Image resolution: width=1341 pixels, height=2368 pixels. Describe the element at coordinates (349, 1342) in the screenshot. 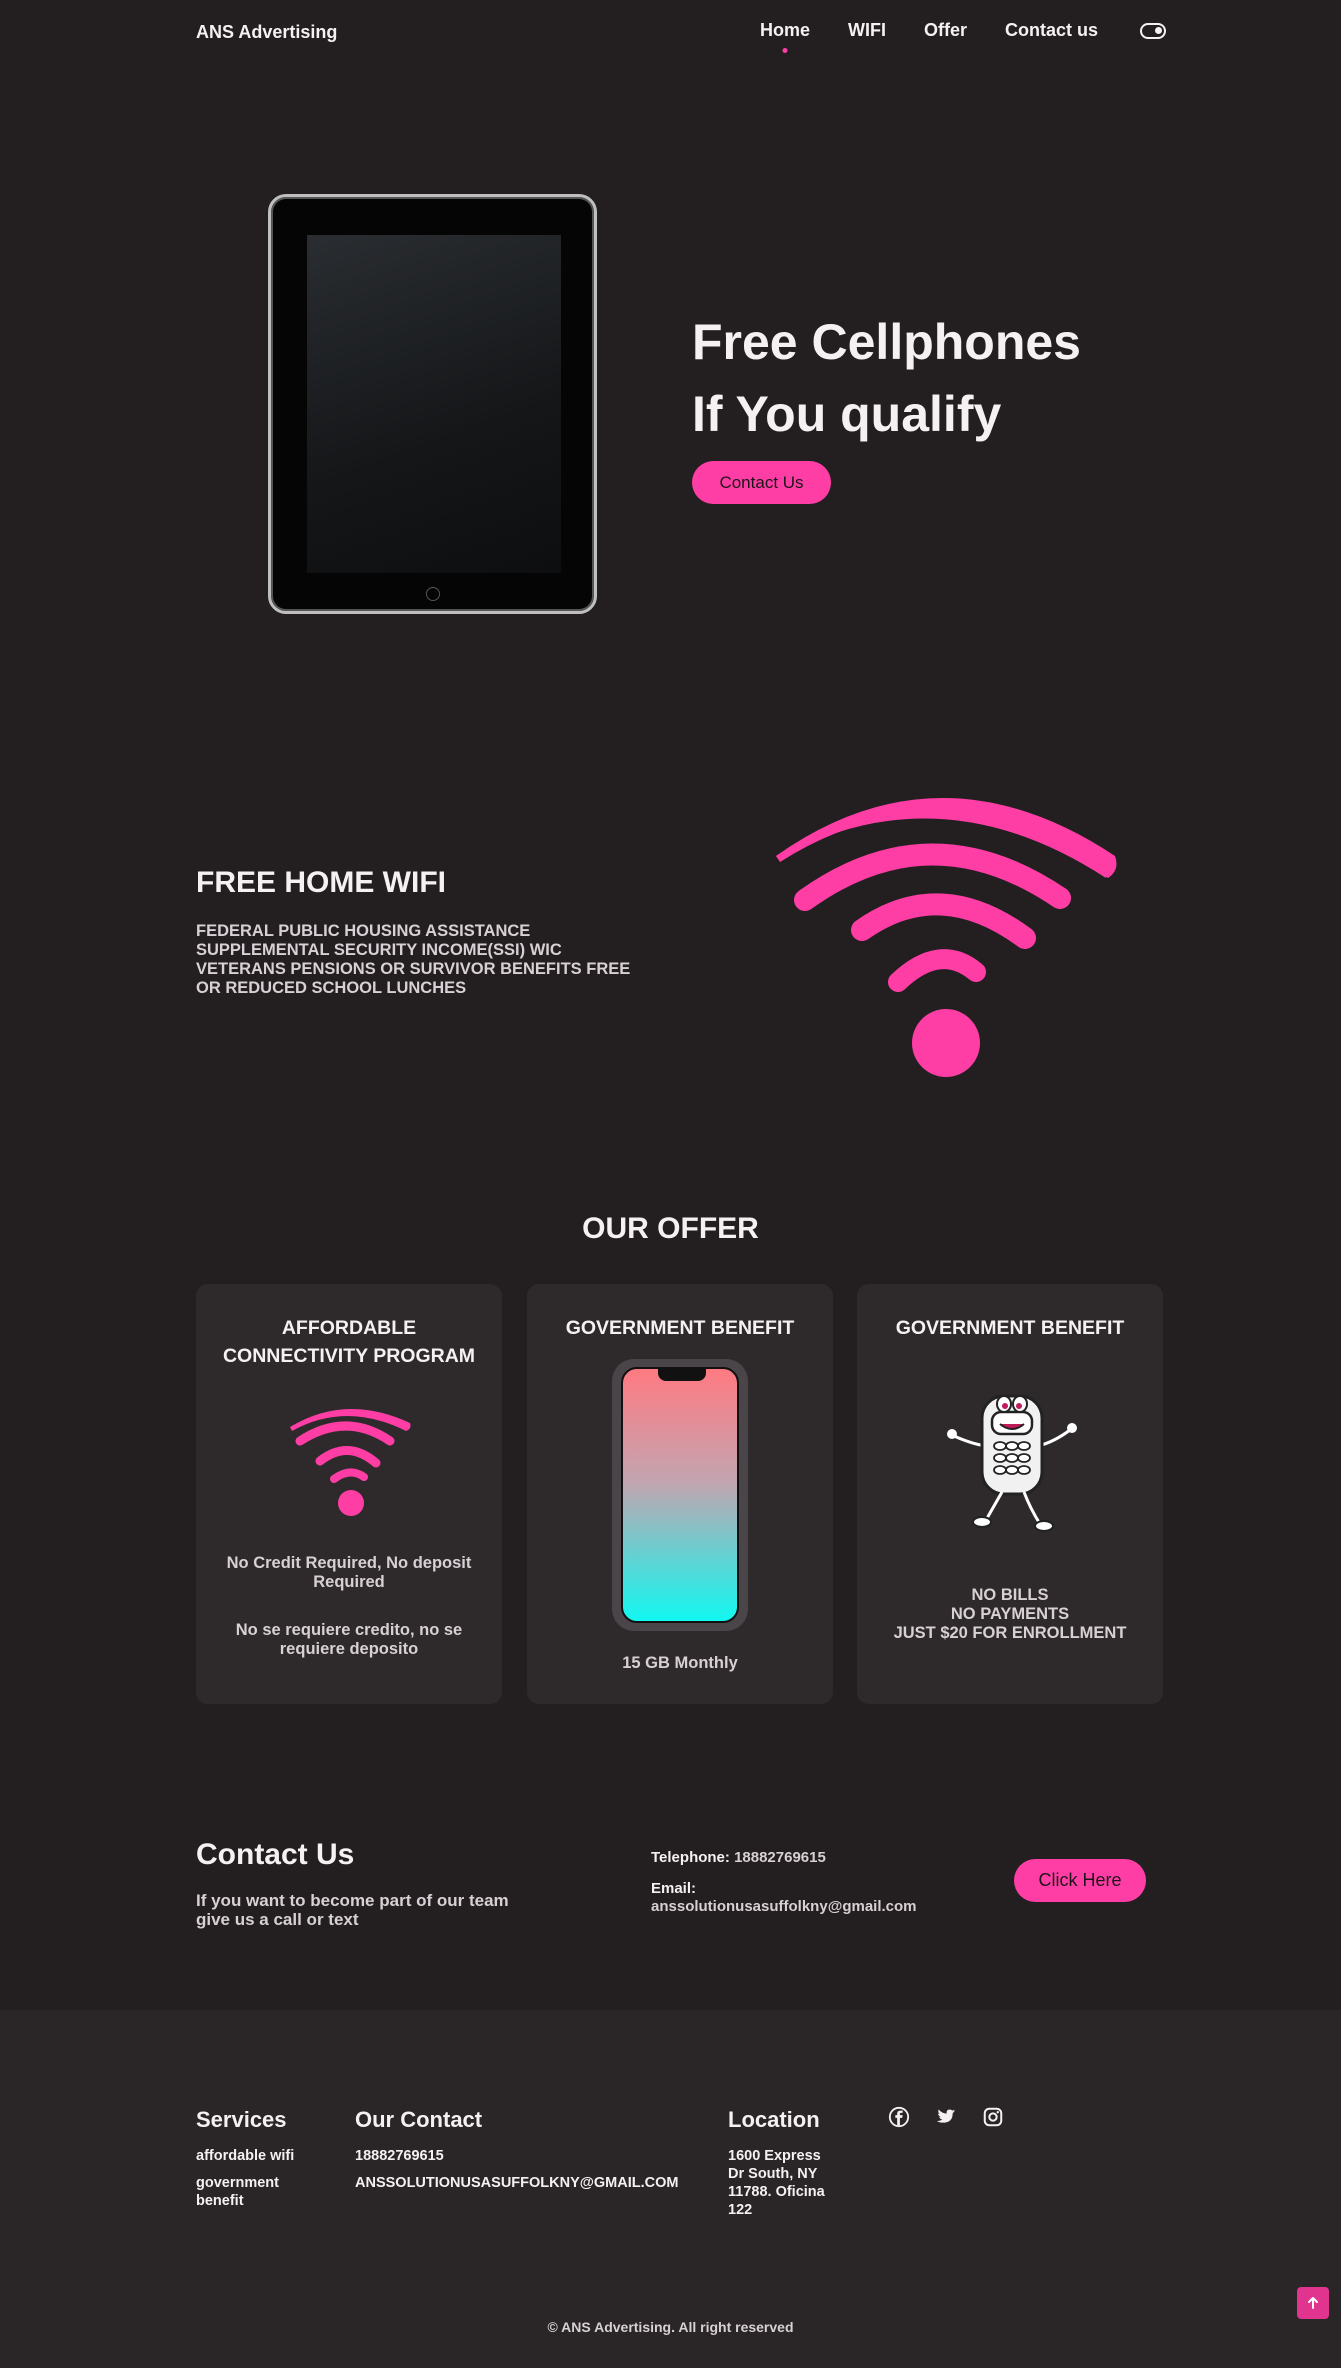

I see `card-title: AFFORDABLE CONNECTIVITY PROGRAM` at that location.